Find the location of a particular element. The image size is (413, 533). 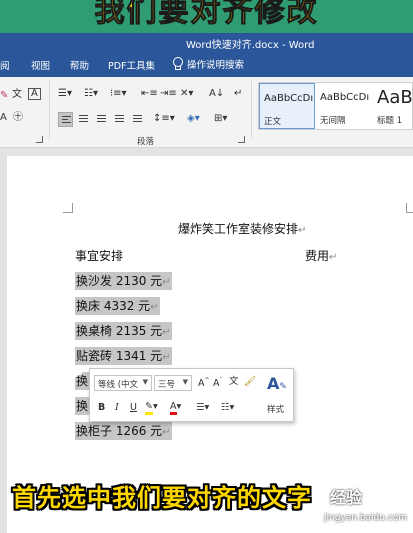

justify-button is located at coordinates (119, 119).